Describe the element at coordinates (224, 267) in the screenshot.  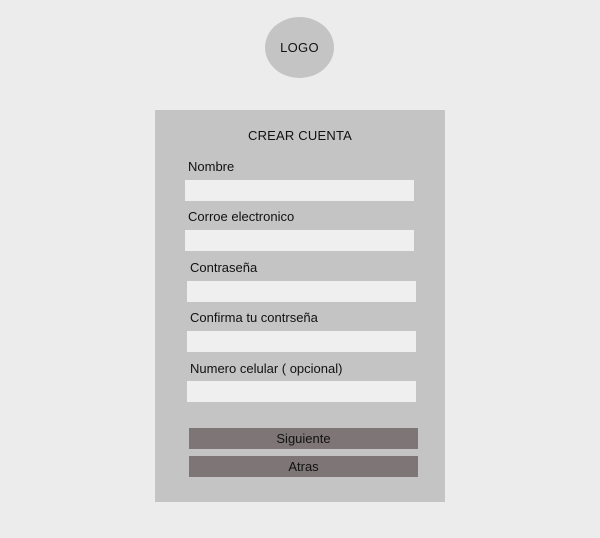
I see `password-label: Contraseña` at that location.